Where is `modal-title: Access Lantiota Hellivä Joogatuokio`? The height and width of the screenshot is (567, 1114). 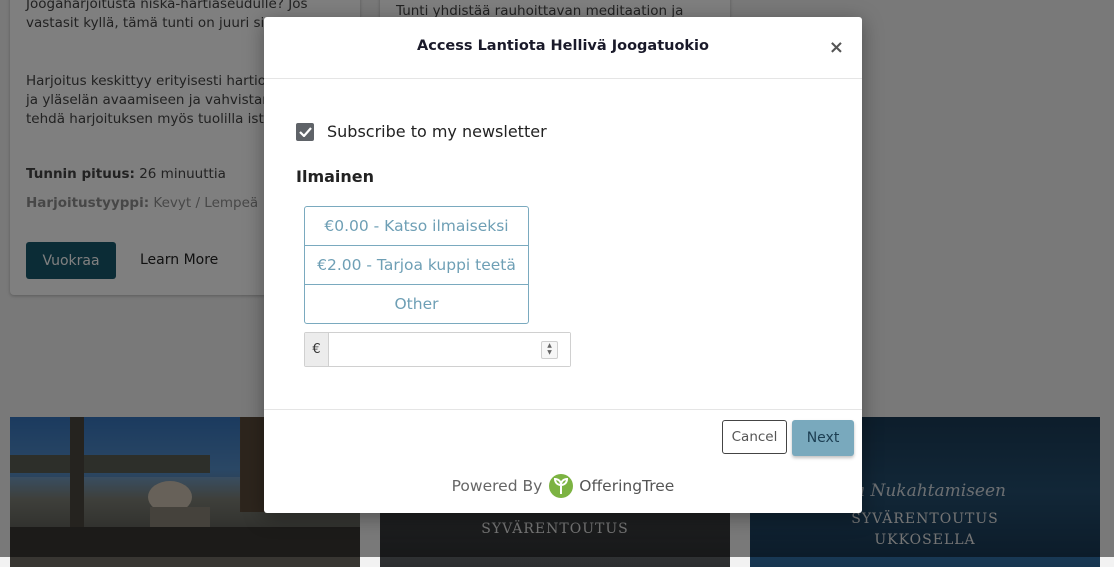
modal-title: Access Lantiota Hellivä Joogatuokio is located at coordinates (563, 46).